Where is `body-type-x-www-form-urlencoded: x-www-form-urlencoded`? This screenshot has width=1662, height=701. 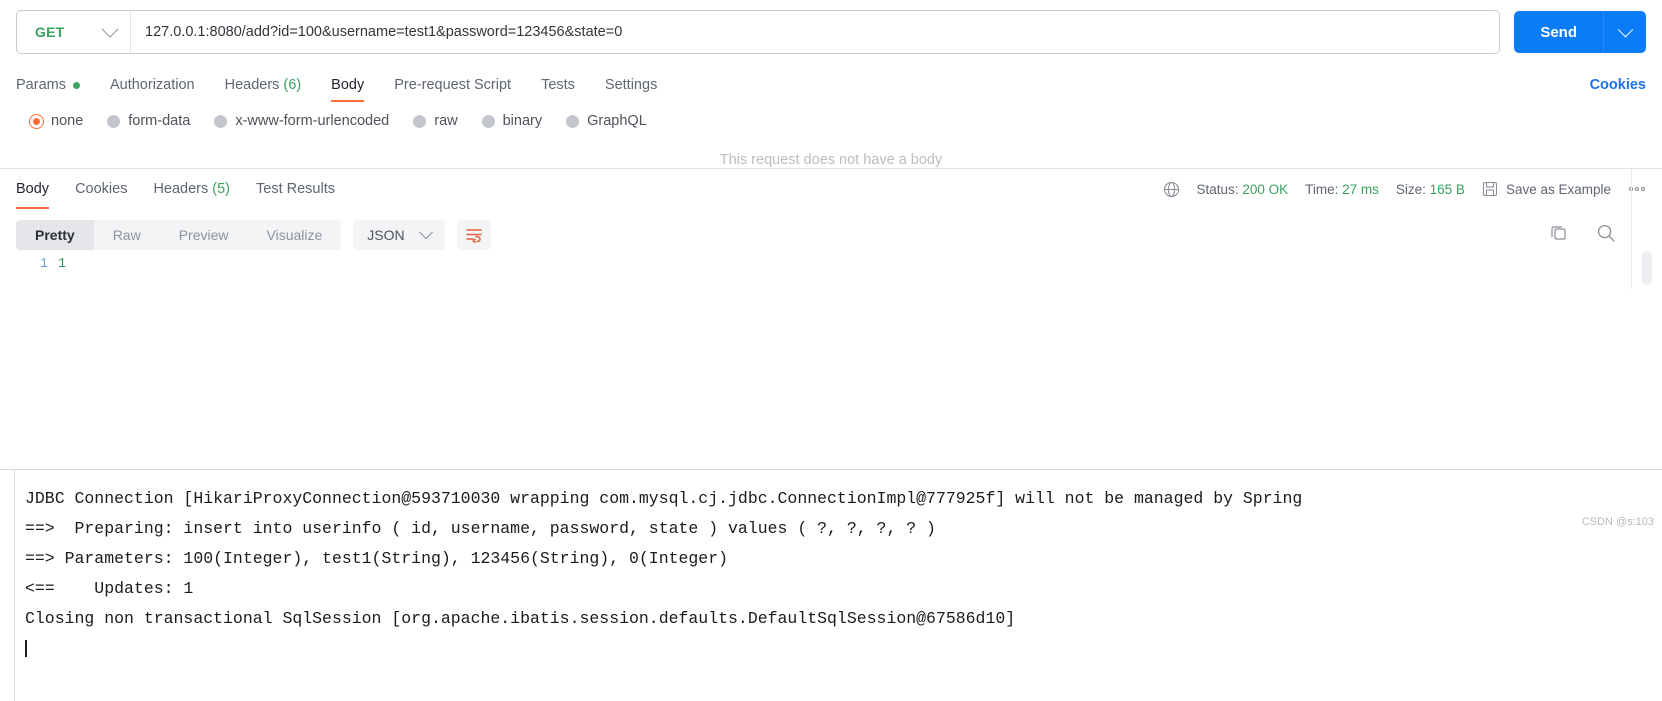 body-type-x-www-form-urlencoded: x-www-form-urlencoded is located at coordinates (301, 121).